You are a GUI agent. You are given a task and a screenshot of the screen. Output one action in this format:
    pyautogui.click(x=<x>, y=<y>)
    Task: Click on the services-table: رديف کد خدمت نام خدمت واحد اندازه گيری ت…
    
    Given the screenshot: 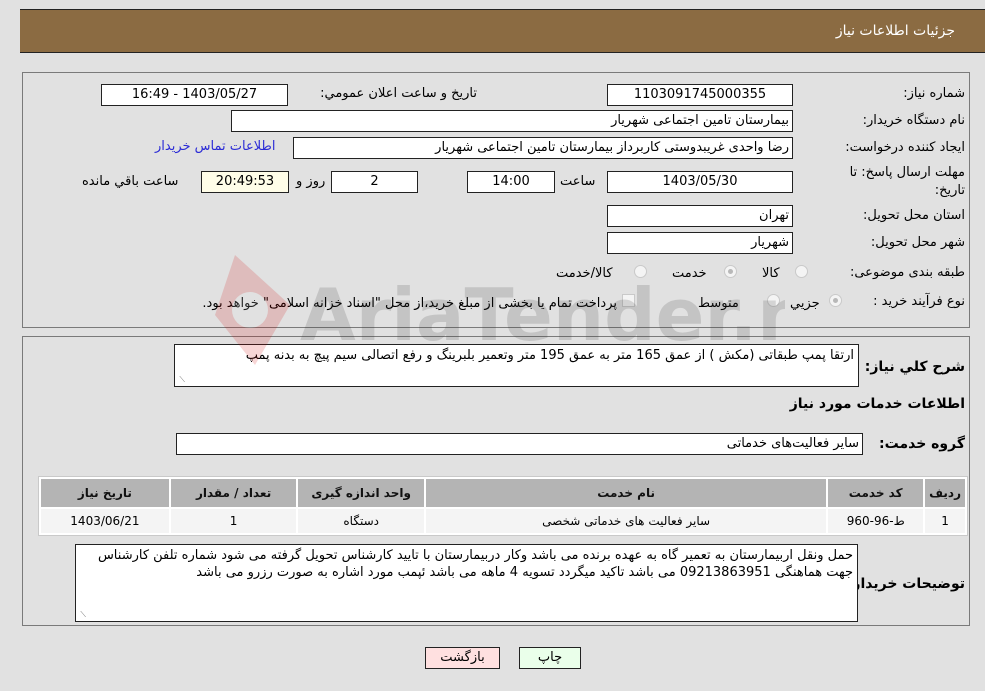 What is the action you would take?
    pyautogui.click(x=503, y=506)
    